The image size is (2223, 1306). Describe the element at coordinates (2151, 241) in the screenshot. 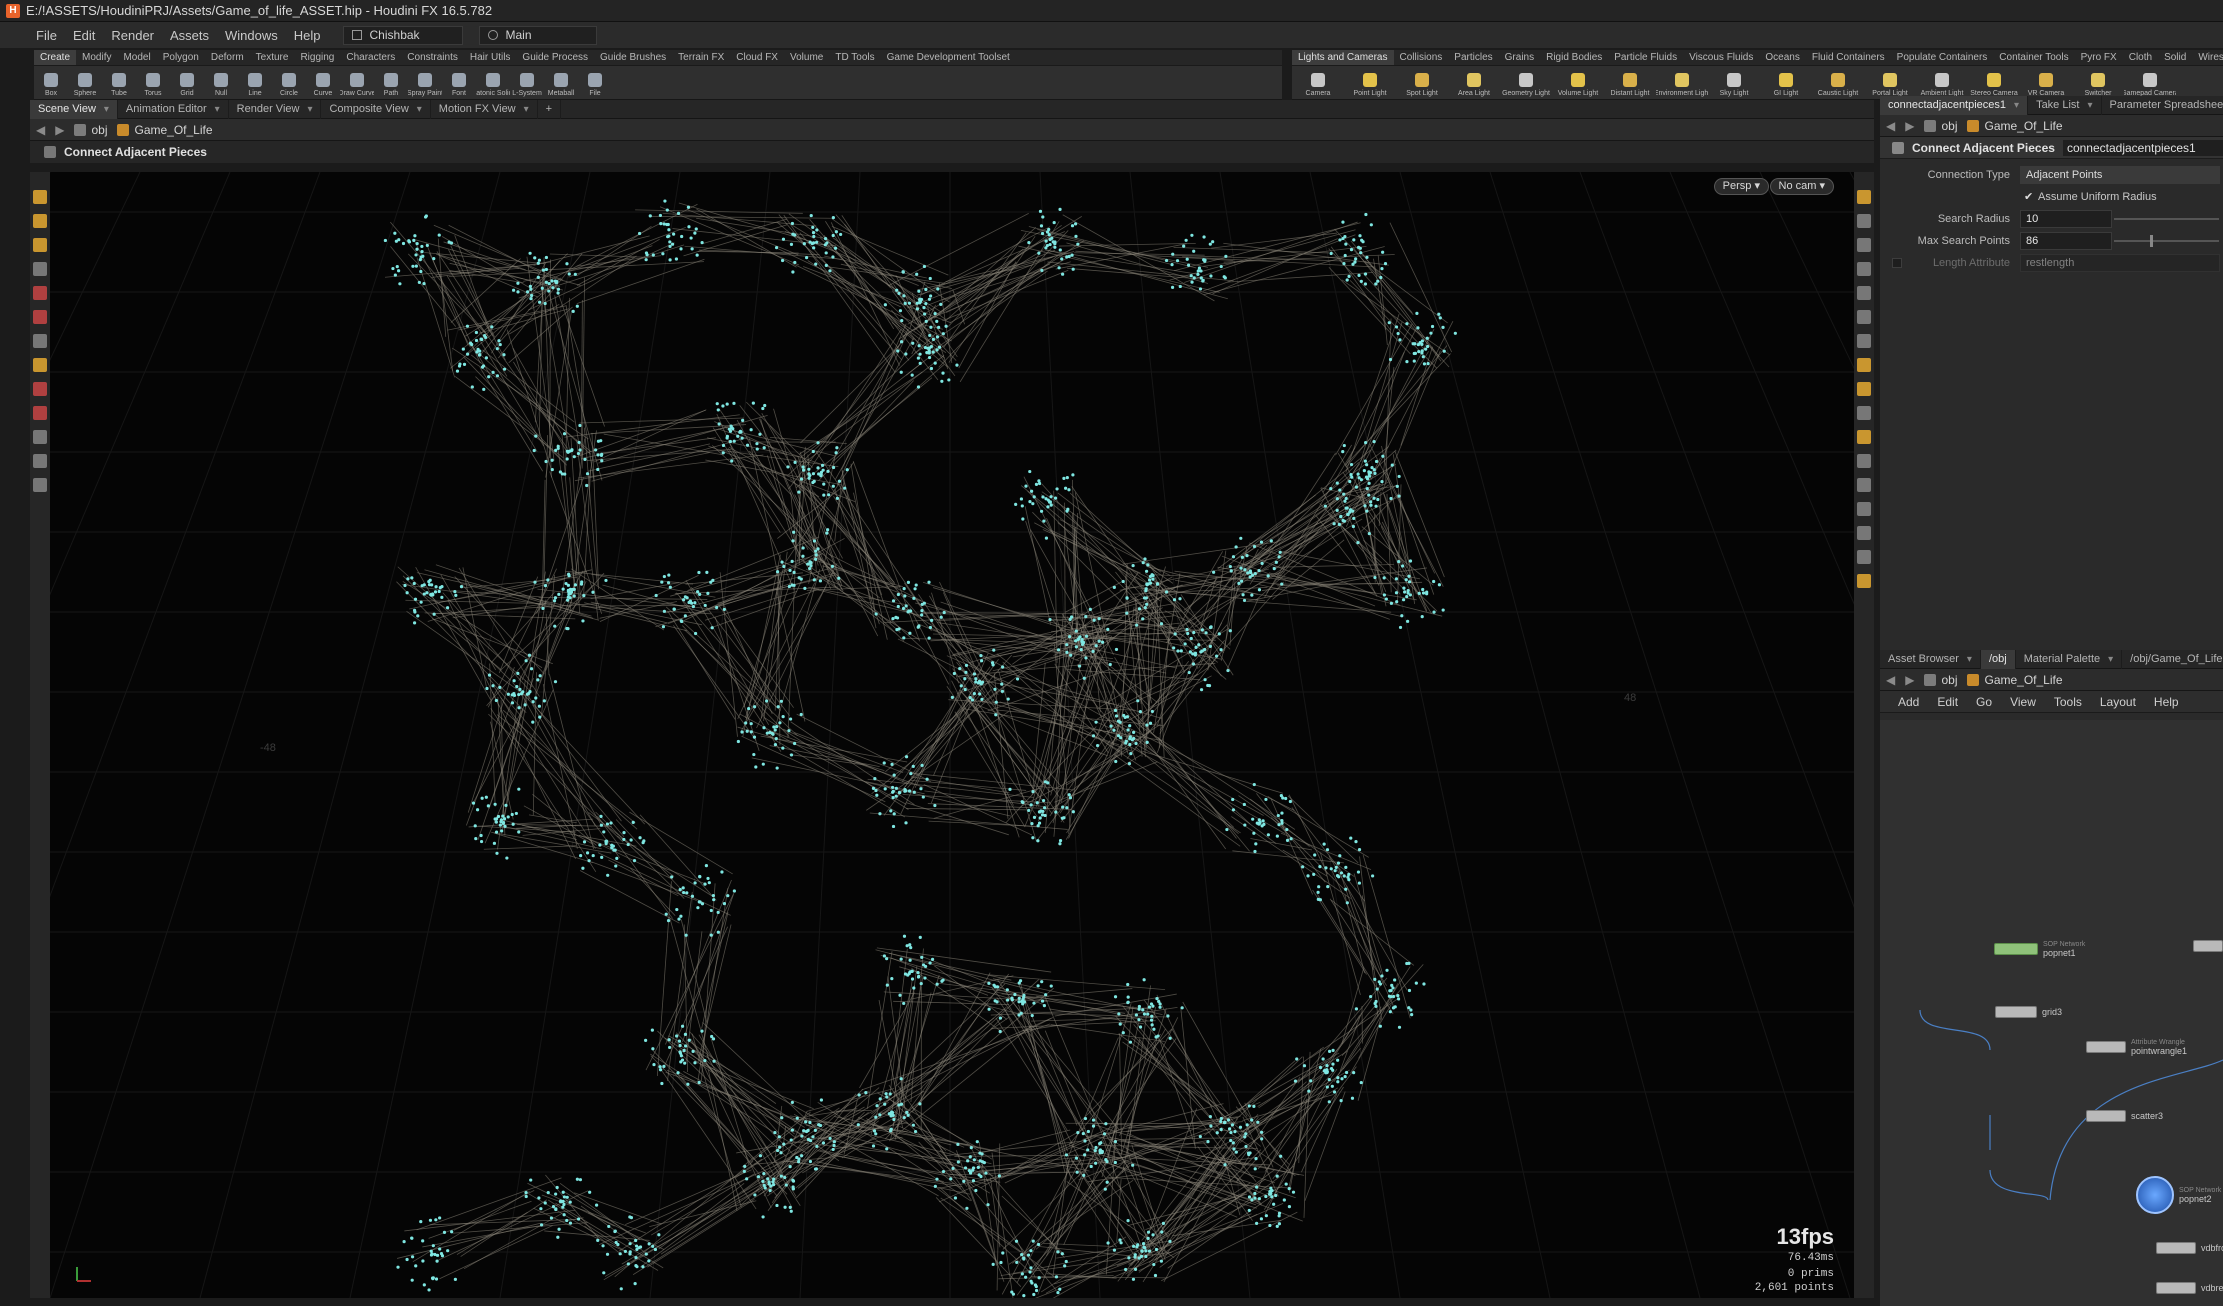

I see `slider-handle-icon` at that location.